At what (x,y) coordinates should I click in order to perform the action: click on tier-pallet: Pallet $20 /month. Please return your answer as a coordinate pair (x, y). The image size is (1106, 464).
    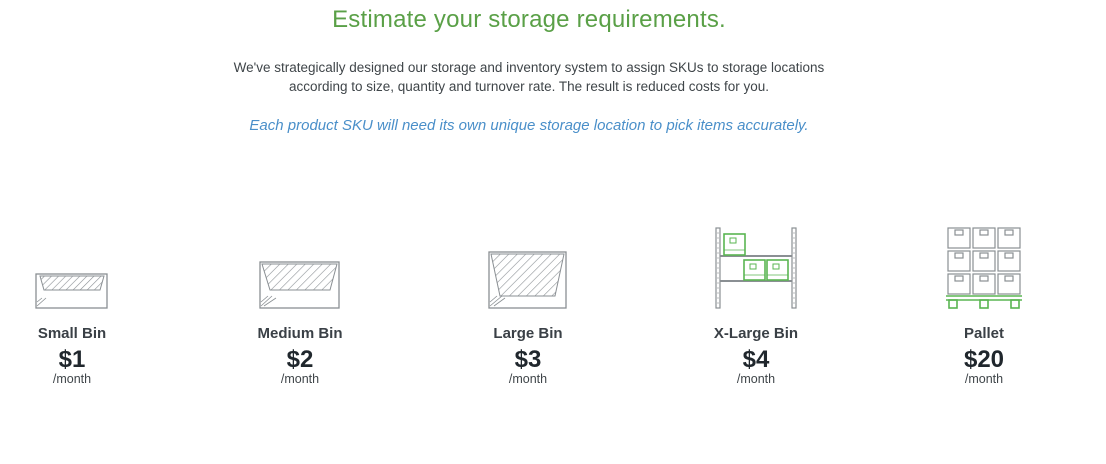
    Looking at the image, I should click on (984, 304).